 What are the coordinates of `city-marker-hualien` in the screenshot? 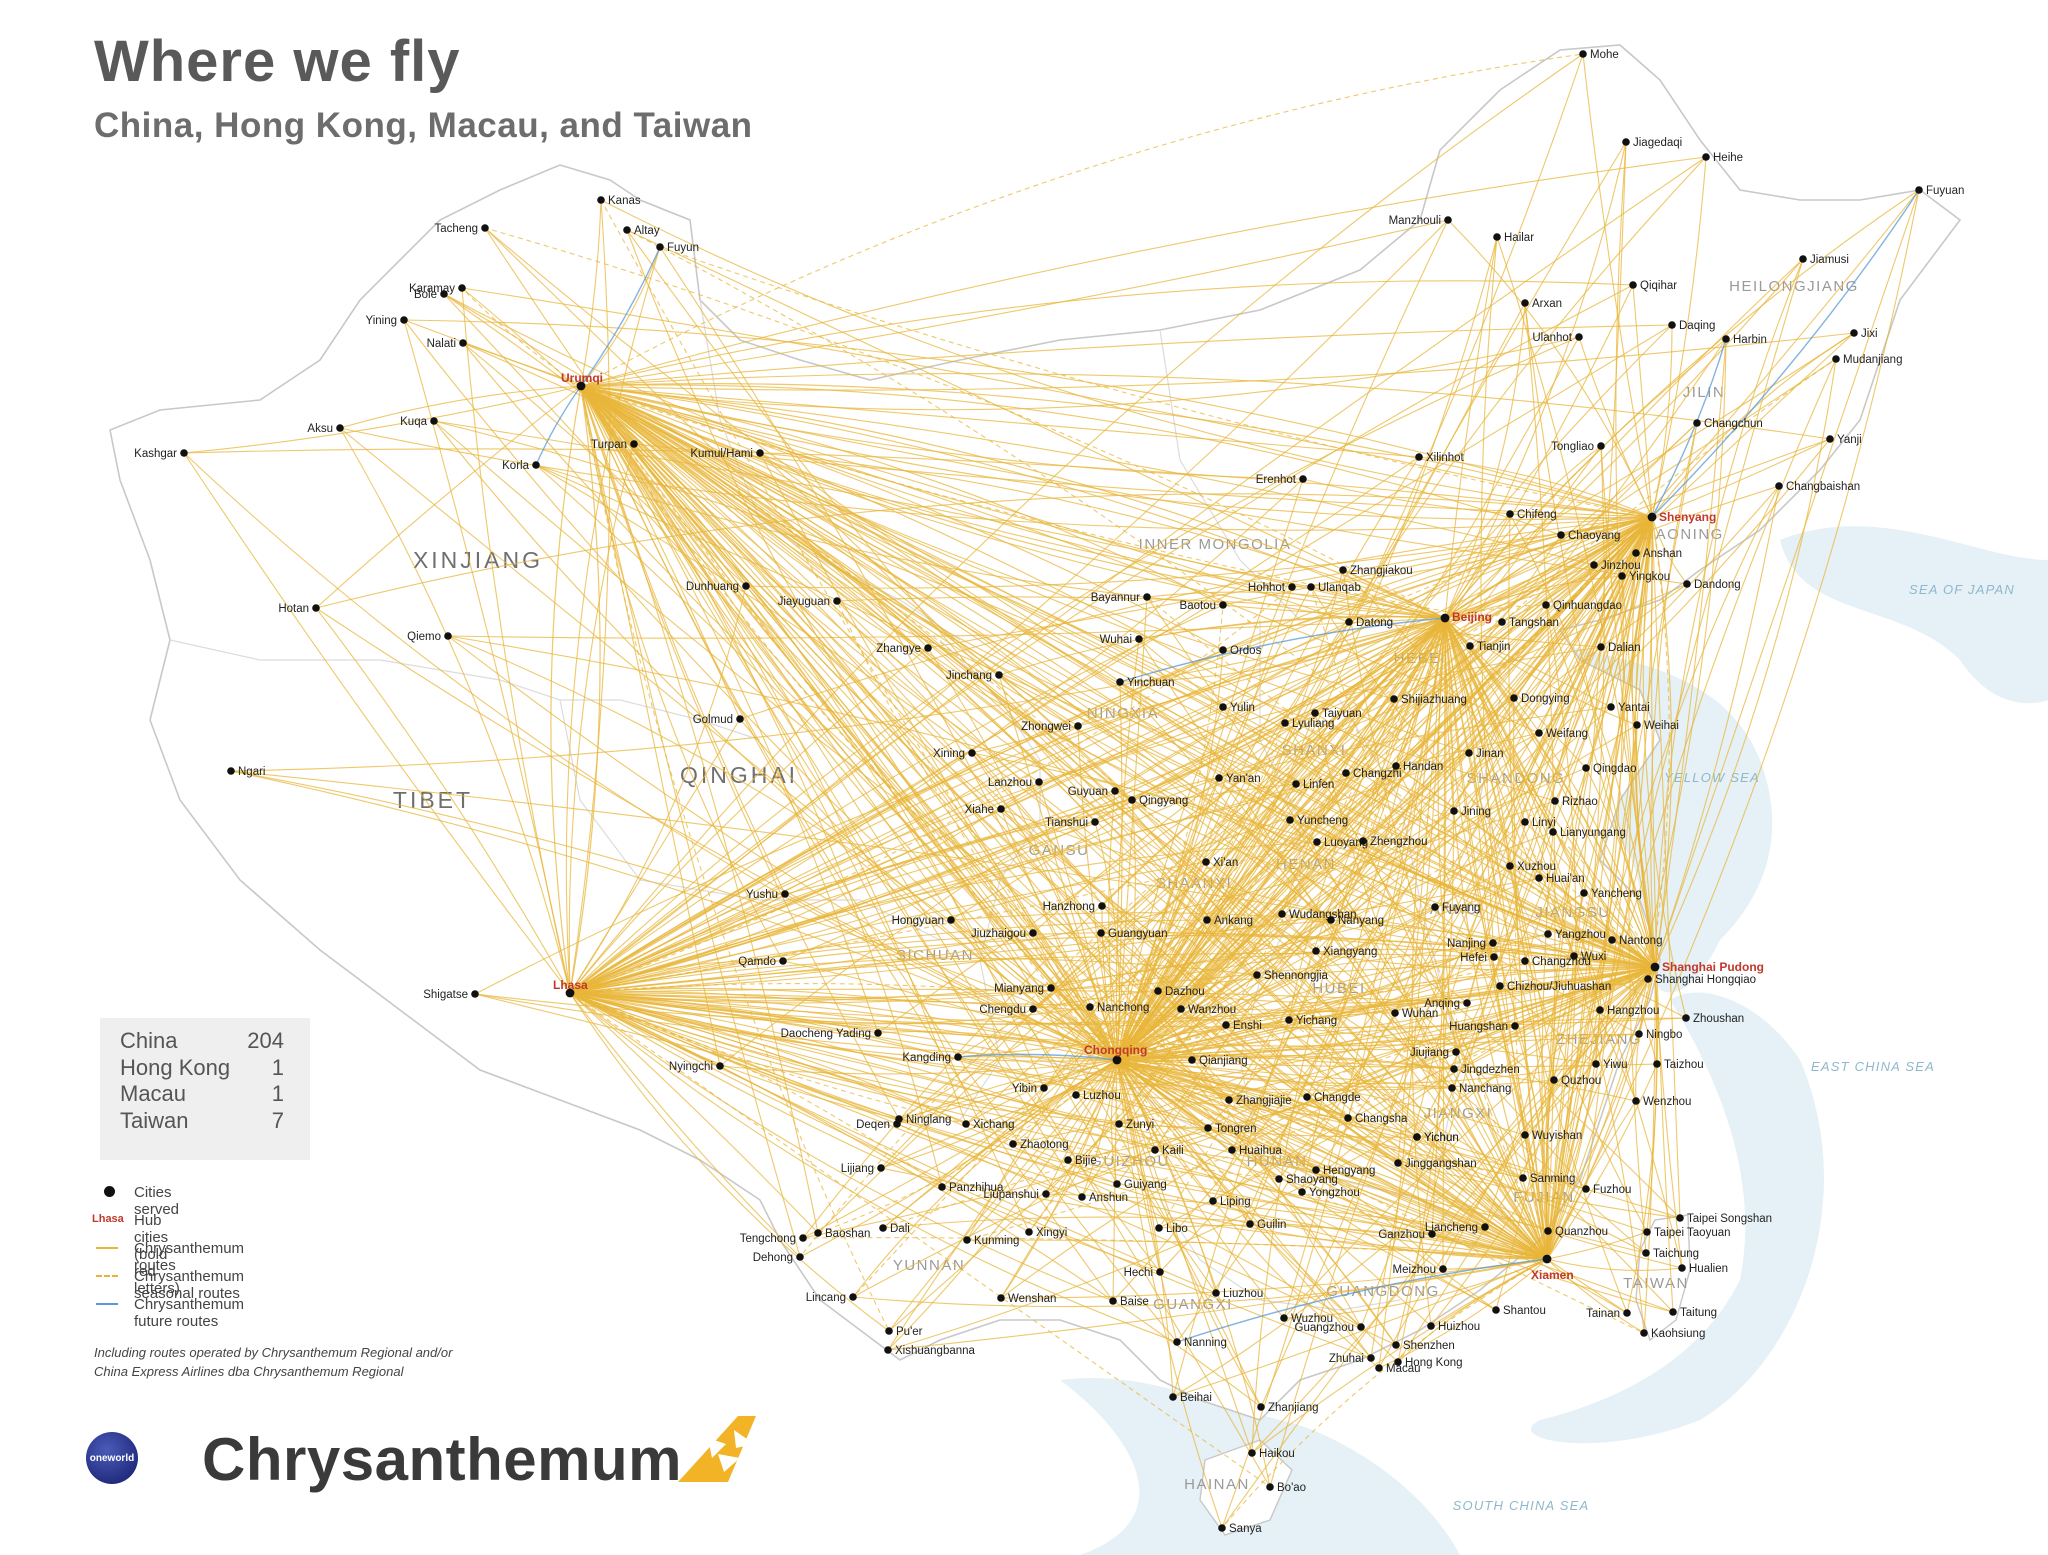 It's located at (1682, 1268).